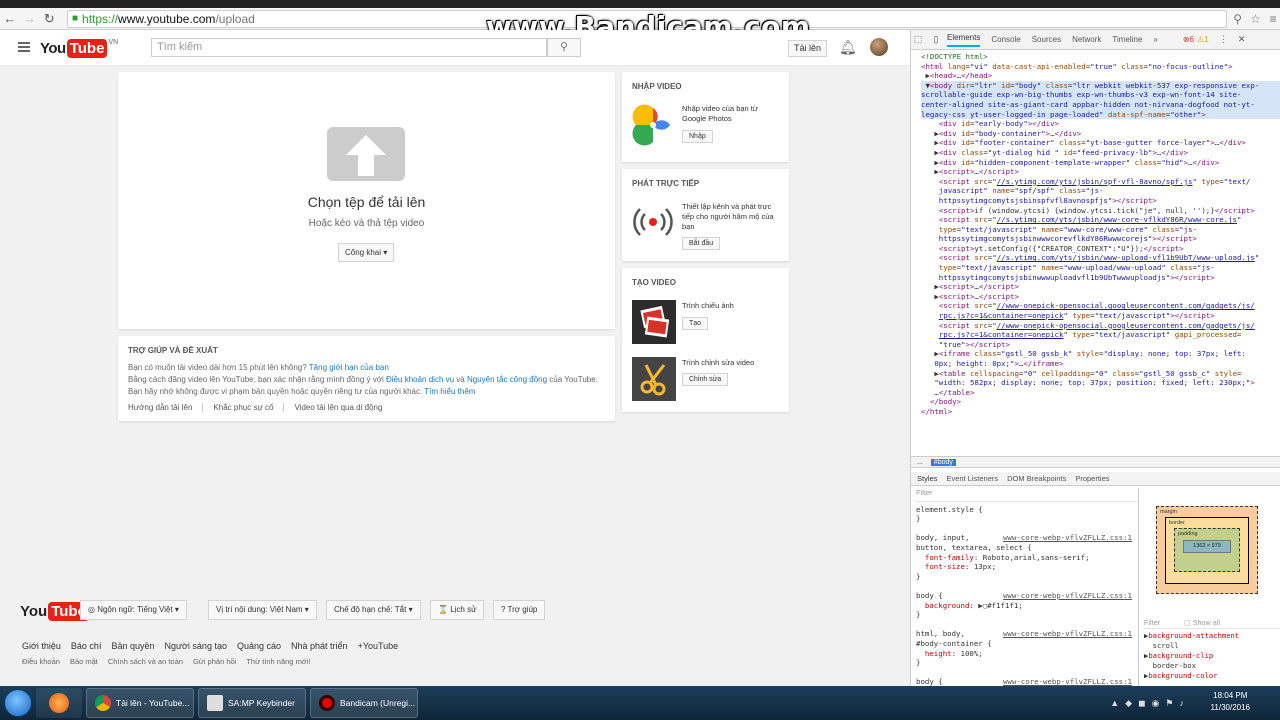  Describe the element at coordinates (808, 48) in the screenshot. I see `upload-button: Tải lên` at that location.